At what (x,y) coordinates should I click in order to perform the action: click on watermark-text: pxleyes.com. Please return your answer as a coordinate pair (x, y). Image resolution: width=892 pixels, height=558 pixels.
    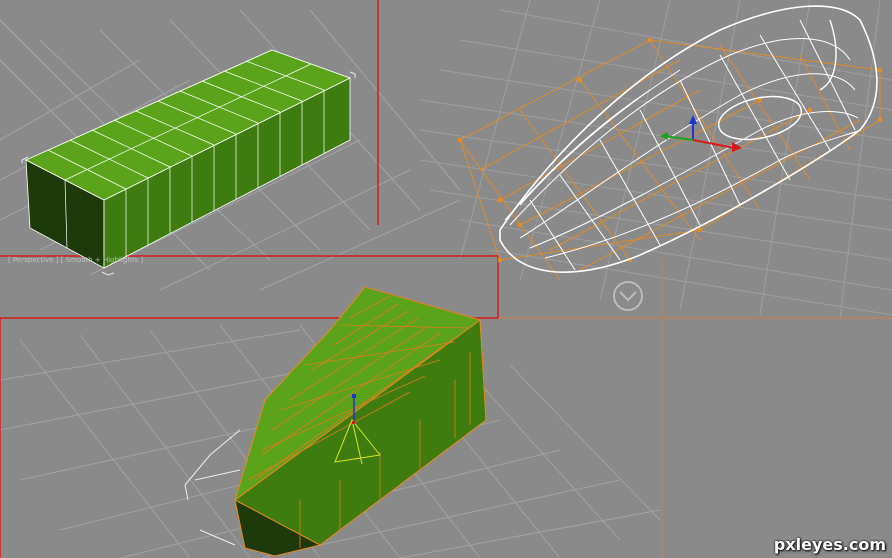
    Looking at the image, I should click on (829, 544).